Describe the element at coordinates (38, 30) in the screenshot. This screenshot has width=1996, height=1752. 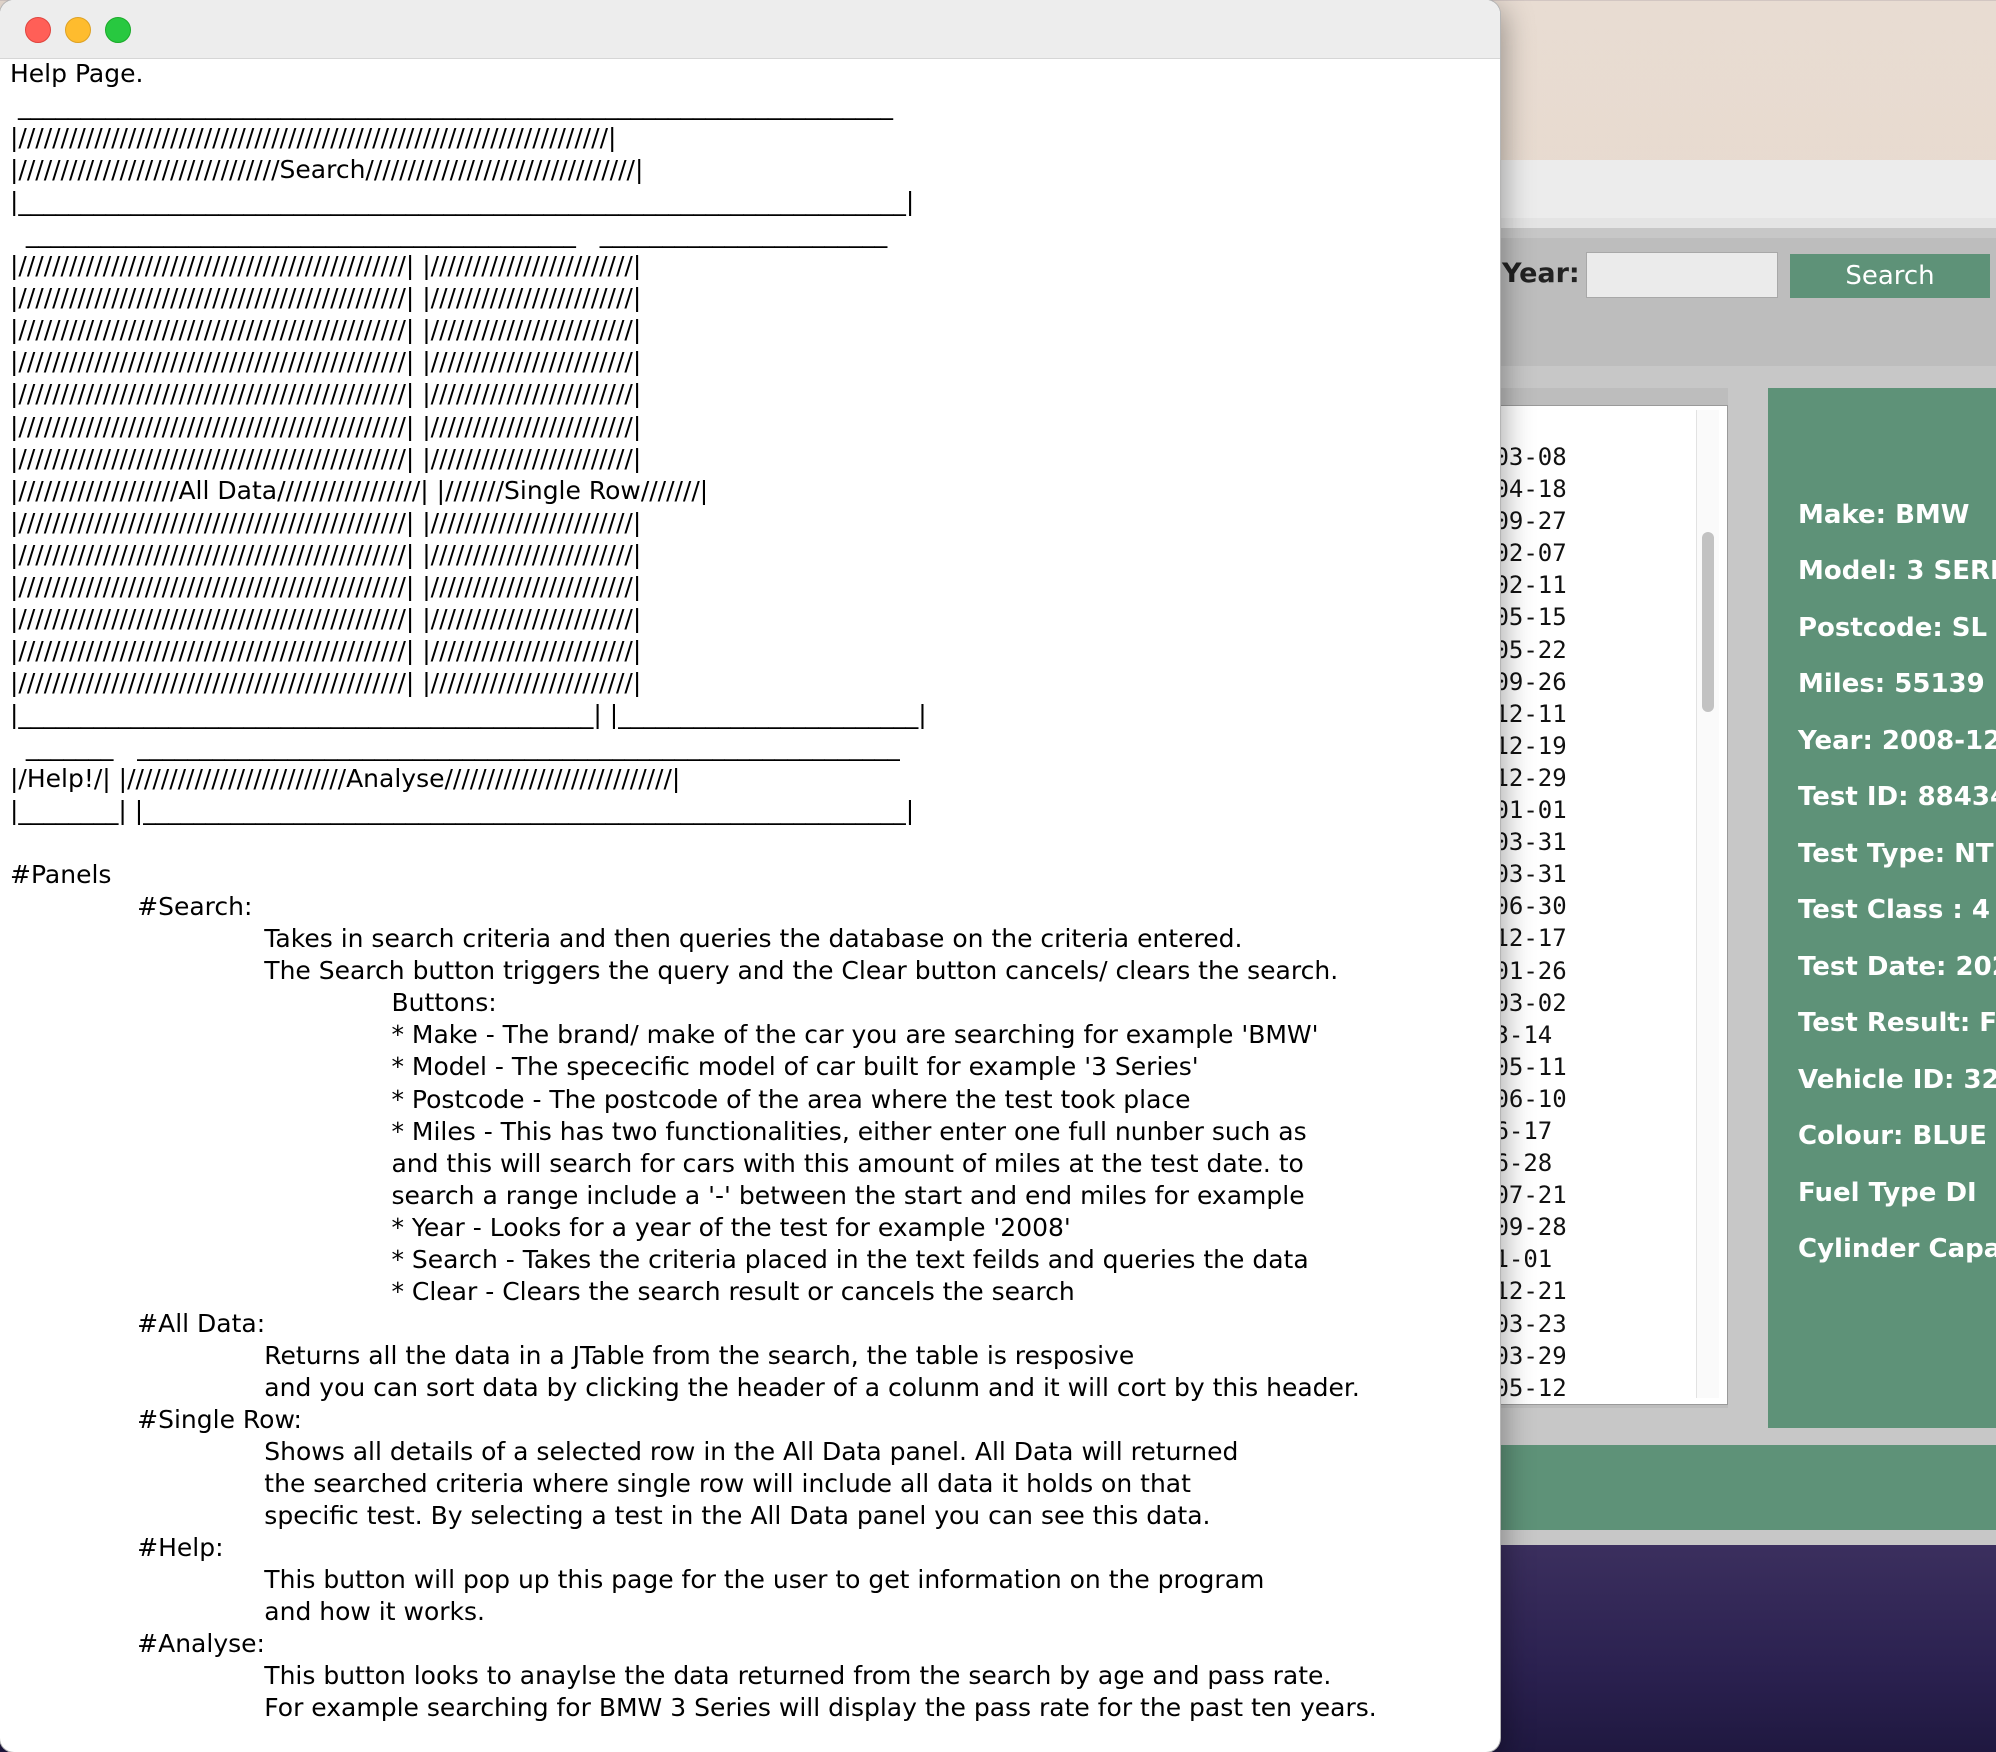
I see `close-window-icon` at that location.